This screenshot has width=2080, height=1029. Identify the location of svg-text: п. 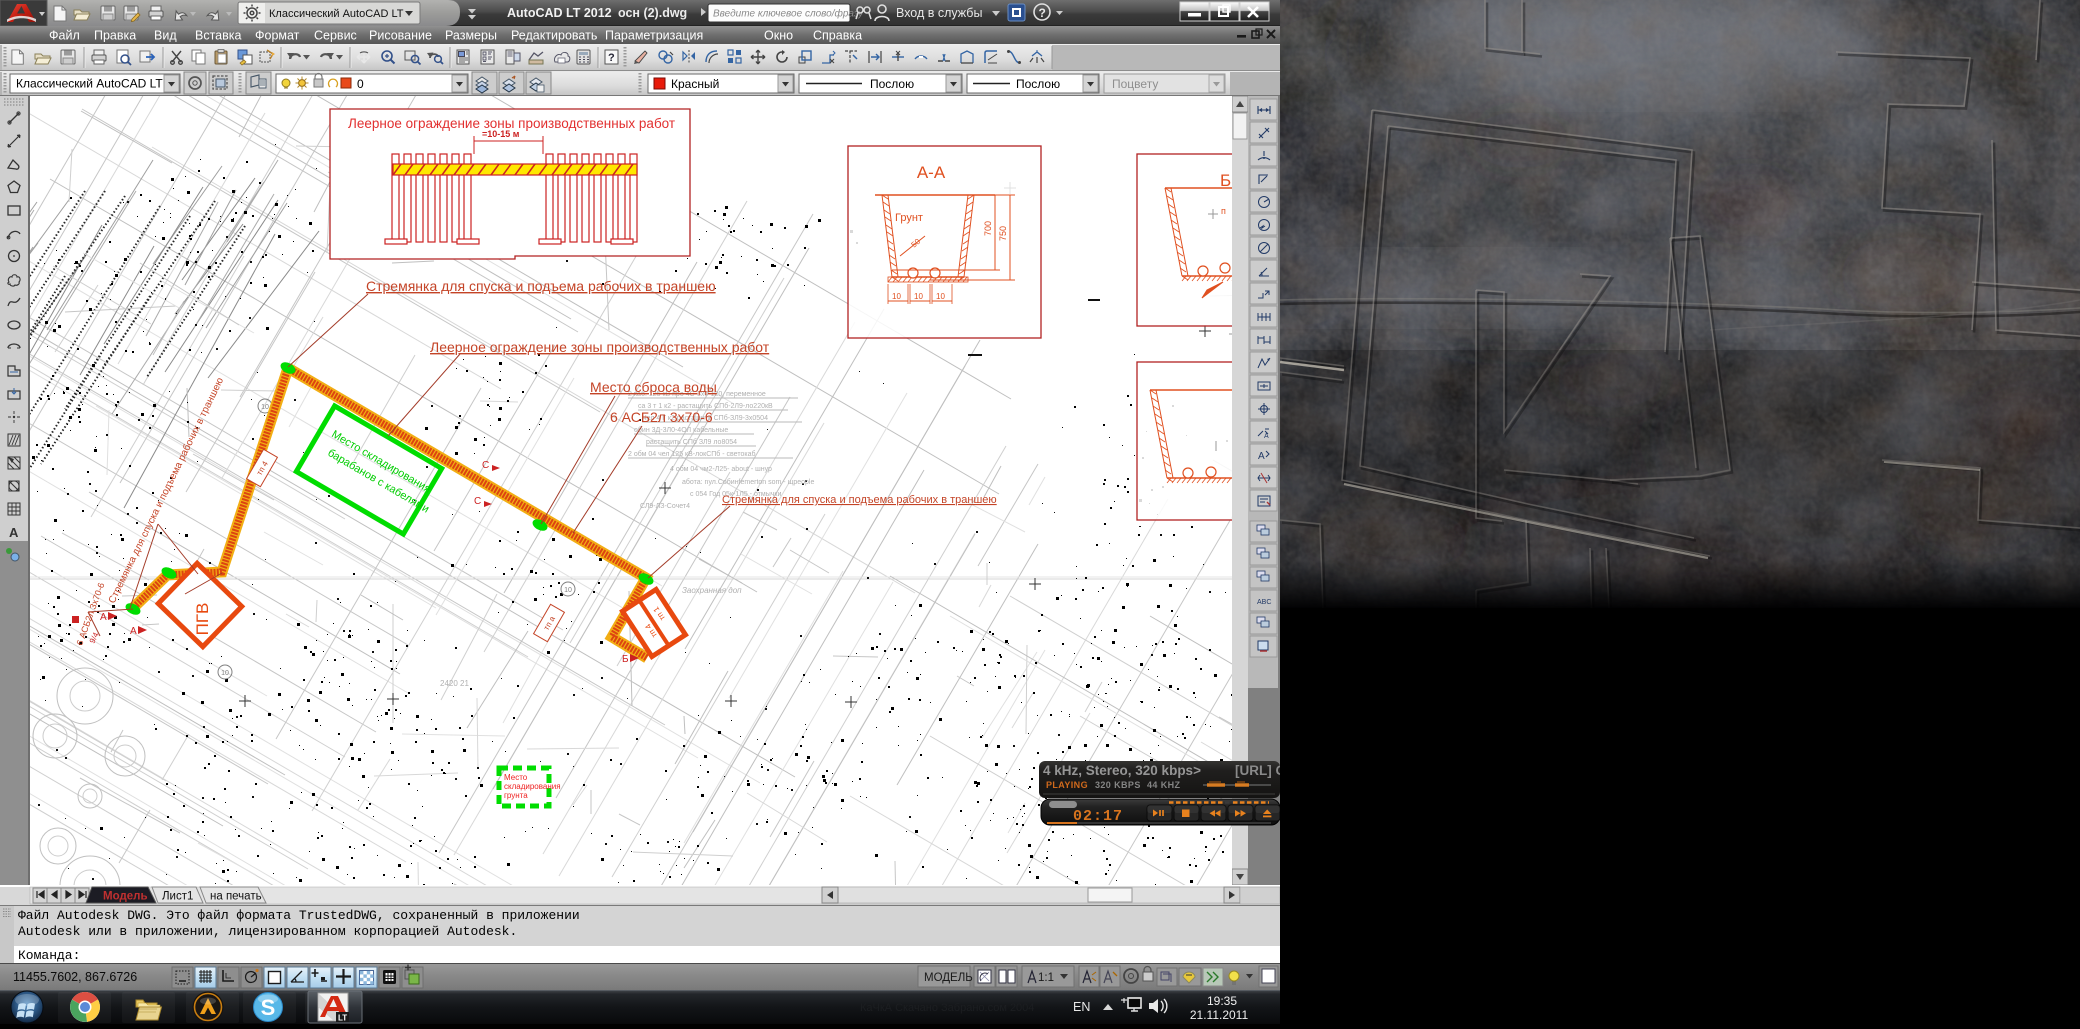
(1223, 211).